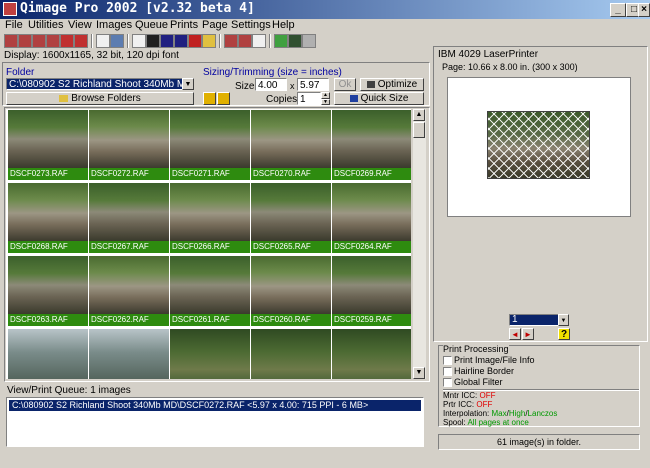  Describe the element at coordinates (281, 41) in the screenshot. I see `camera-icon` at that location.